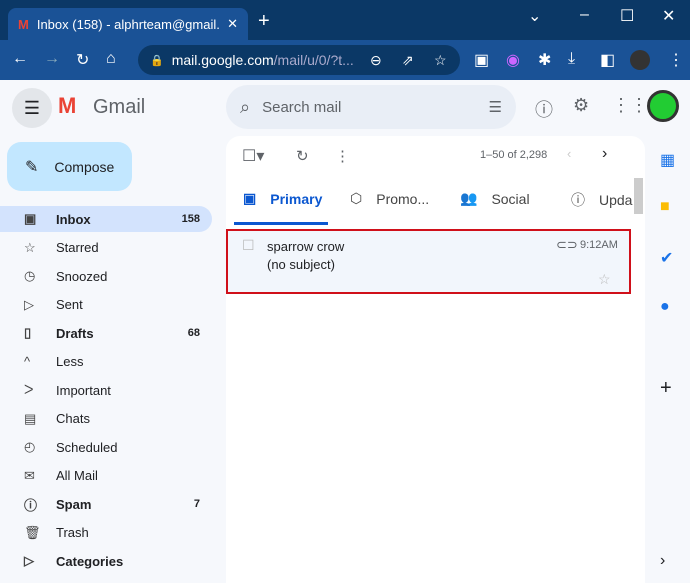 The image size is (690, 583). I want to click on tab-label: Social, so click(510, 198).